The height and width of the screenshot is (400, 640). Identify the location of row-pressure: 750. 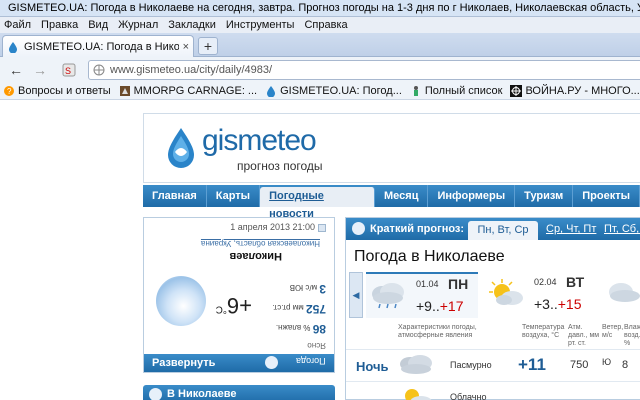
(579, 365).